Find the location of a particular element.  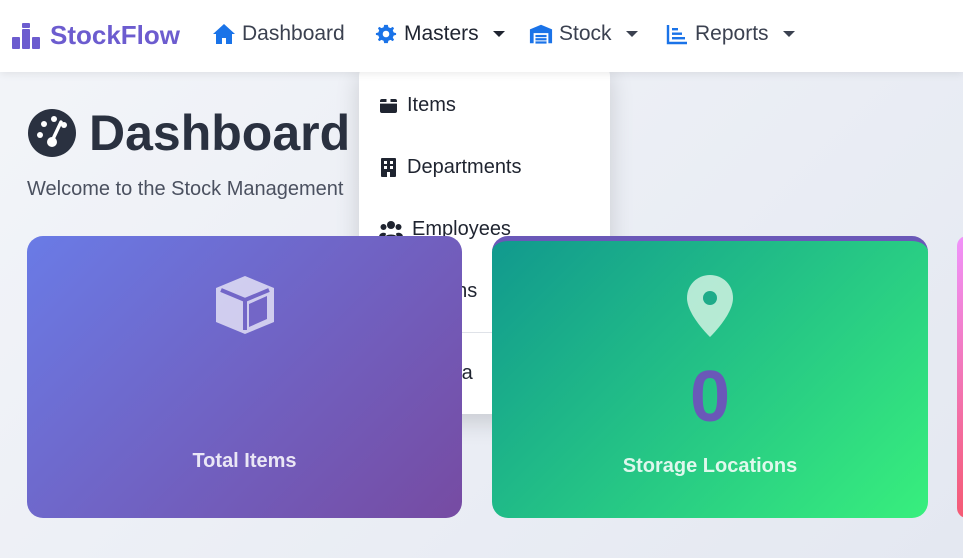

nav-stock-label: Stock is located at coordinates (585, 33).